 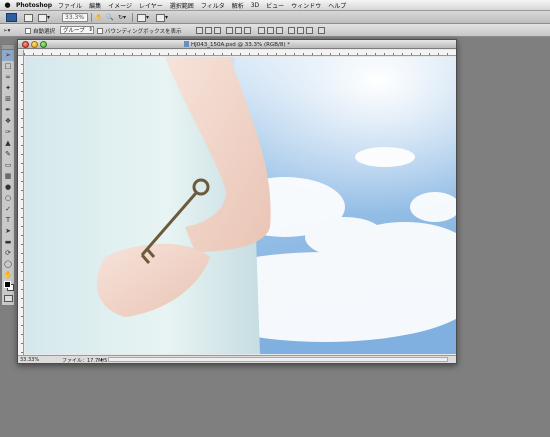 I want to click on quick-select-tool-icon: ✦, so click(x=8, y=88).